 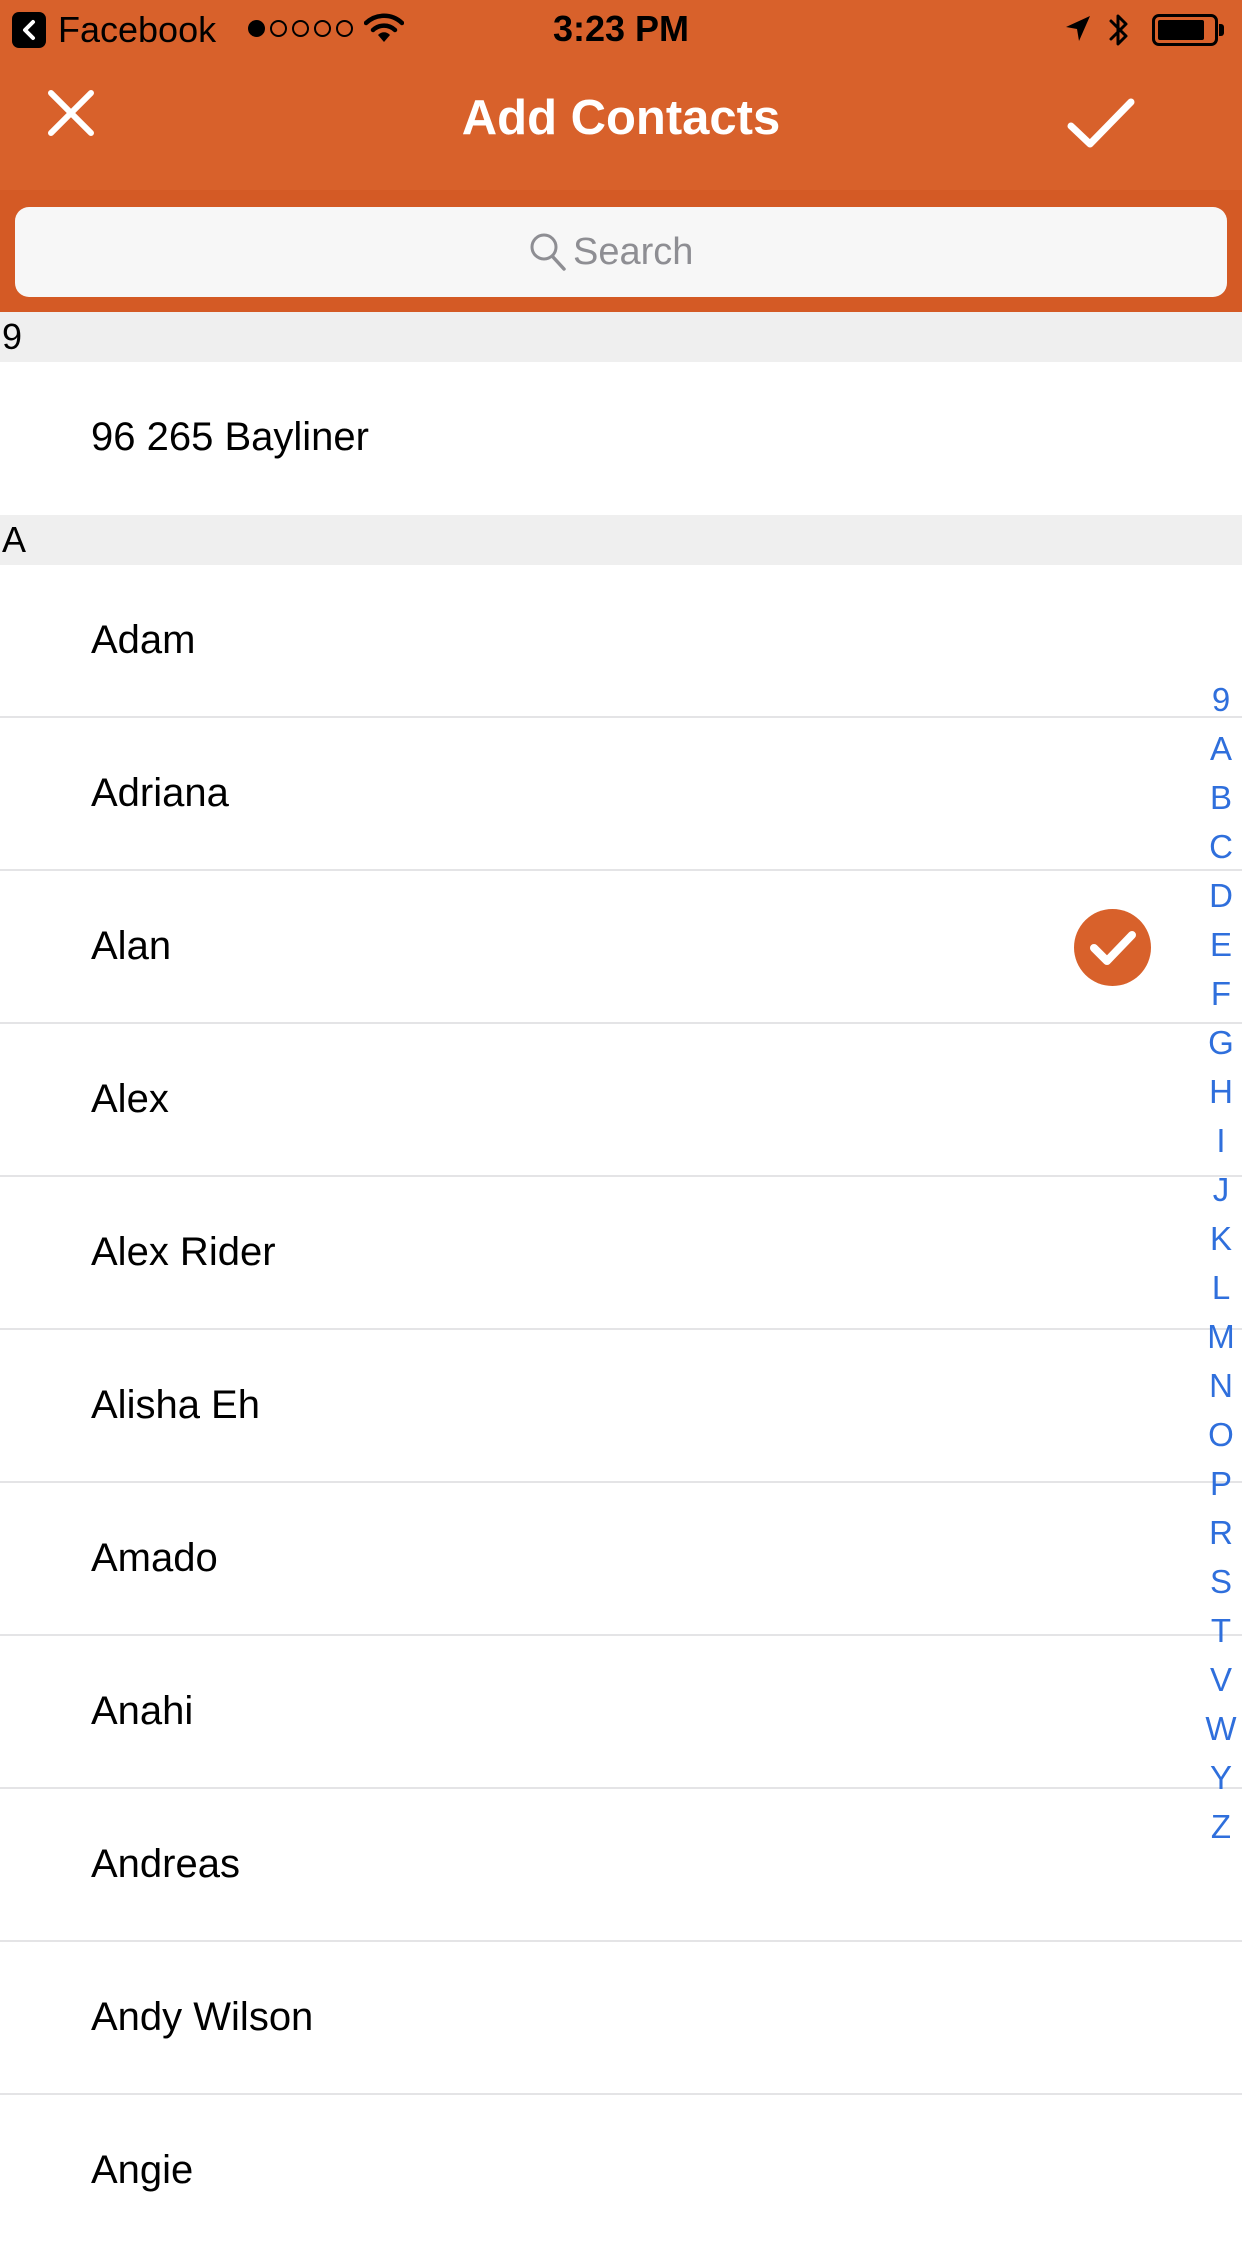 I want to click on index-letter: C, so click(x=1221, y=846).